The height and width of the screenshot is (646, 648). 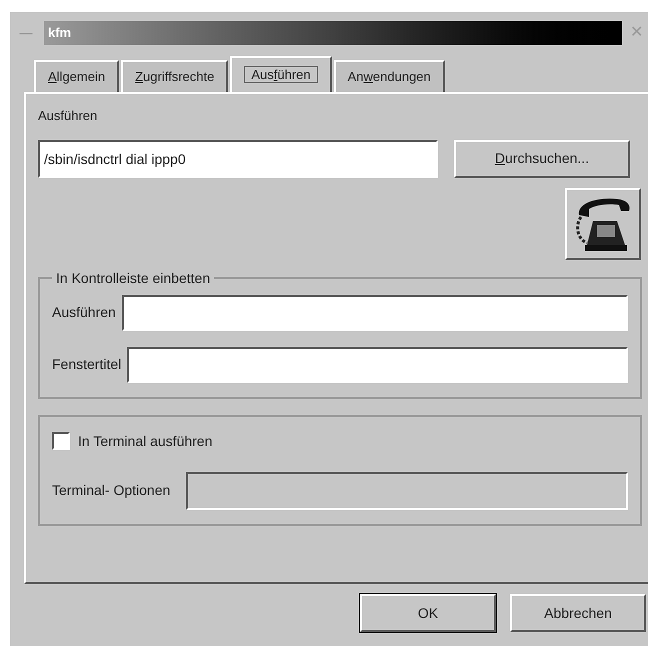 I want to click on group-title: In Kontrolleiste einbetten, so click(x=133, y=278).